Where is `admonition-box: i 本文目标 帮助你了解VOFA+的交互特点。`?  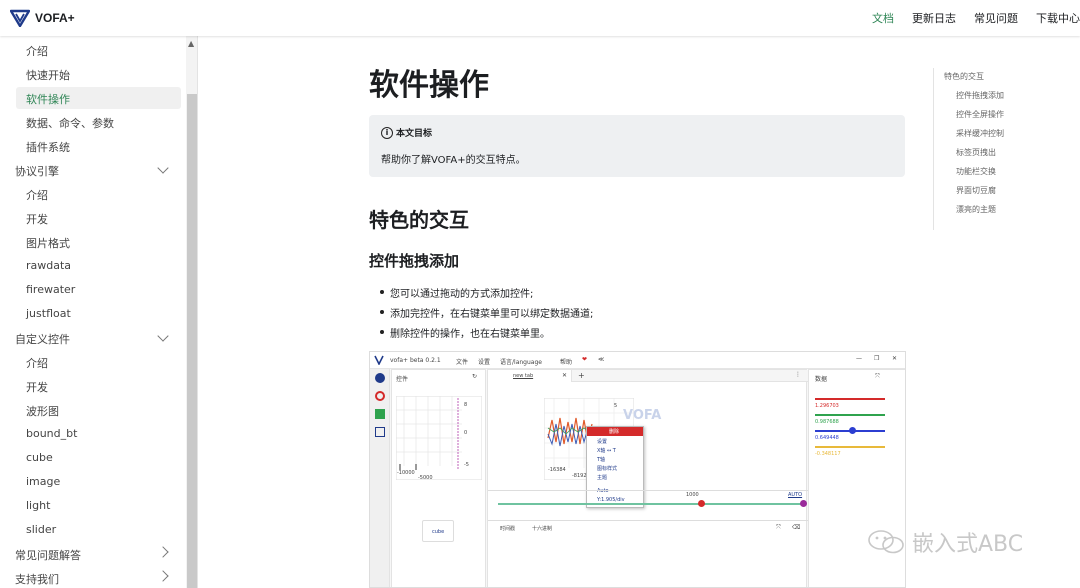
admonition-box: i 本文目标 帮助你了解VOFA+的交互特点。 is located at coordinates (637, 146).